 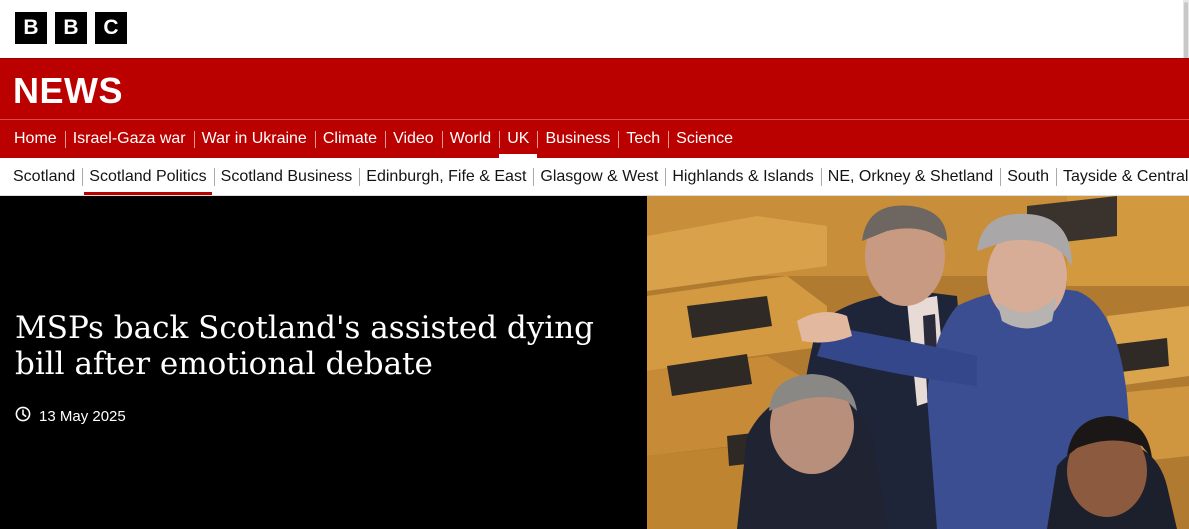 I want to click on main-nav-item-uk: UK, so click(x=518, y=139).